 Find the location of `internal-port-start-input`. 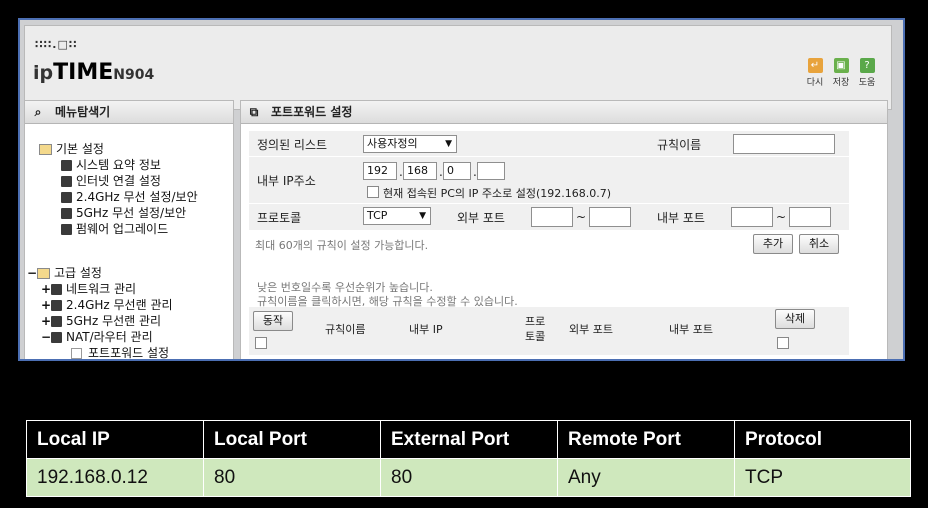

internal-port-start-input is located at coordinates (752, 217).